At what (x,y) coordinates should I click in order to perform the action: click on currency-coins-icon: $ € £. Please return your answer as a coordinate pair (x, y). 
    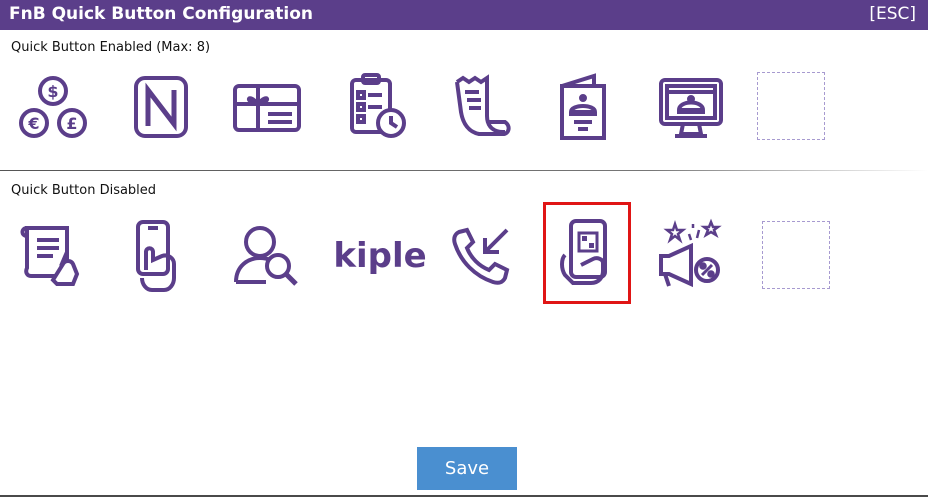
    Looking at the image, I should click on (53, 107).